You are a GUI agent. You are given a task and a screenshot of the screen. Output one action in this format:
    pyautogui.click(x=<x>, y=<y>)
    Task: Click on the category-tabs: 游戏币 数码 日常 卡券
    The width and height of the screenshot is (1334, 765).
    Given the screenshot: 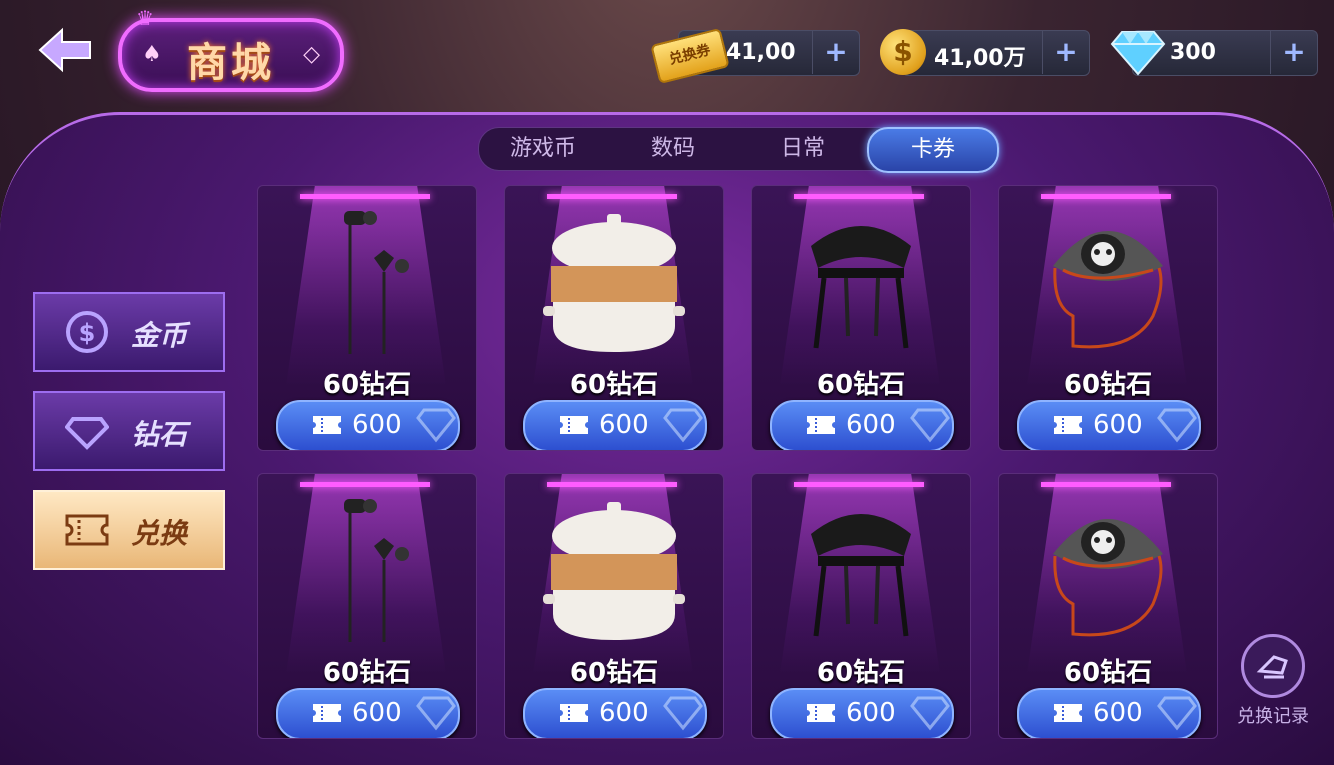 What is the action you would take?
    pyautogui.click(x=739, y=150)
    